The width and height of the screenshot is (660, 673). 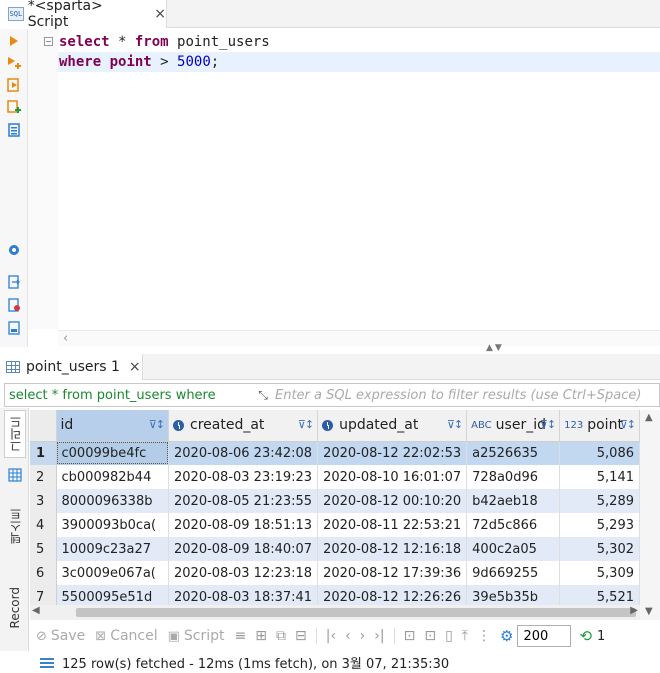 I want to click on cell-user-id: 9d669255, so click(x=513, y=573).